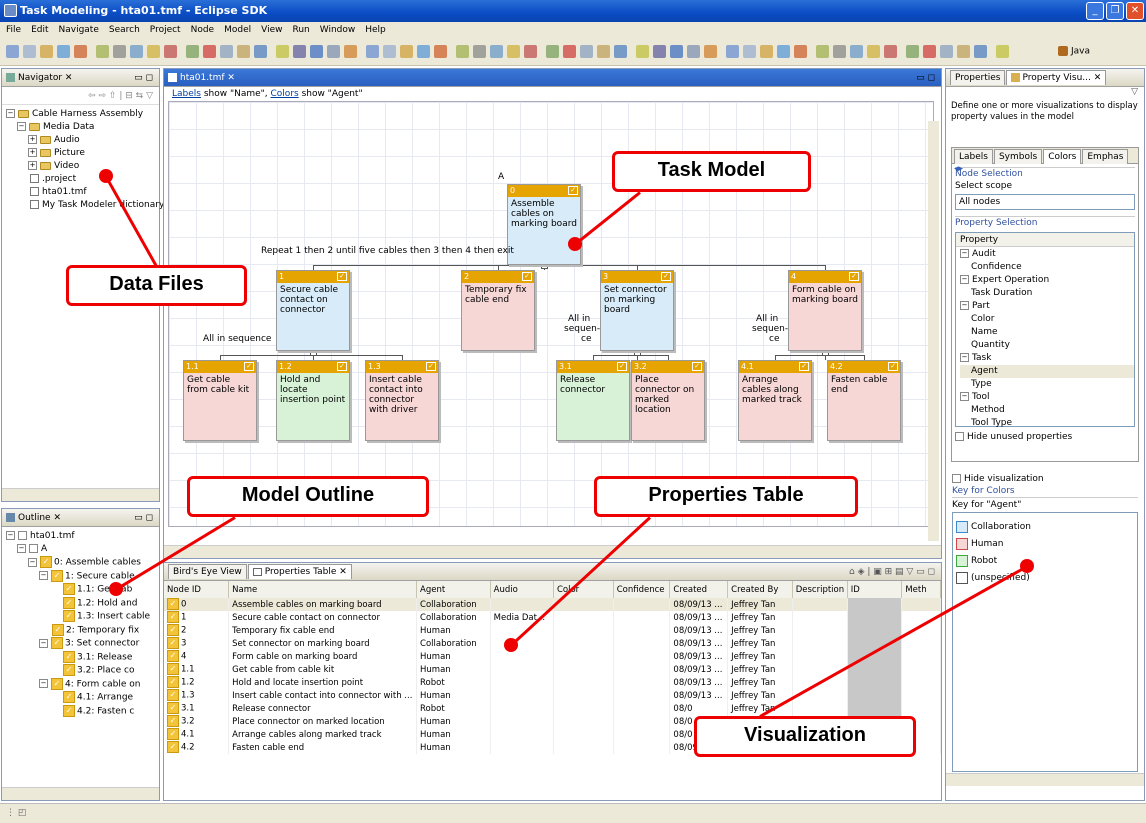 This screenshot has height=823, width=1146. Describe the element at coordinates (271, 30) in the screenshot. I see `menu-item-view: View` at that location.